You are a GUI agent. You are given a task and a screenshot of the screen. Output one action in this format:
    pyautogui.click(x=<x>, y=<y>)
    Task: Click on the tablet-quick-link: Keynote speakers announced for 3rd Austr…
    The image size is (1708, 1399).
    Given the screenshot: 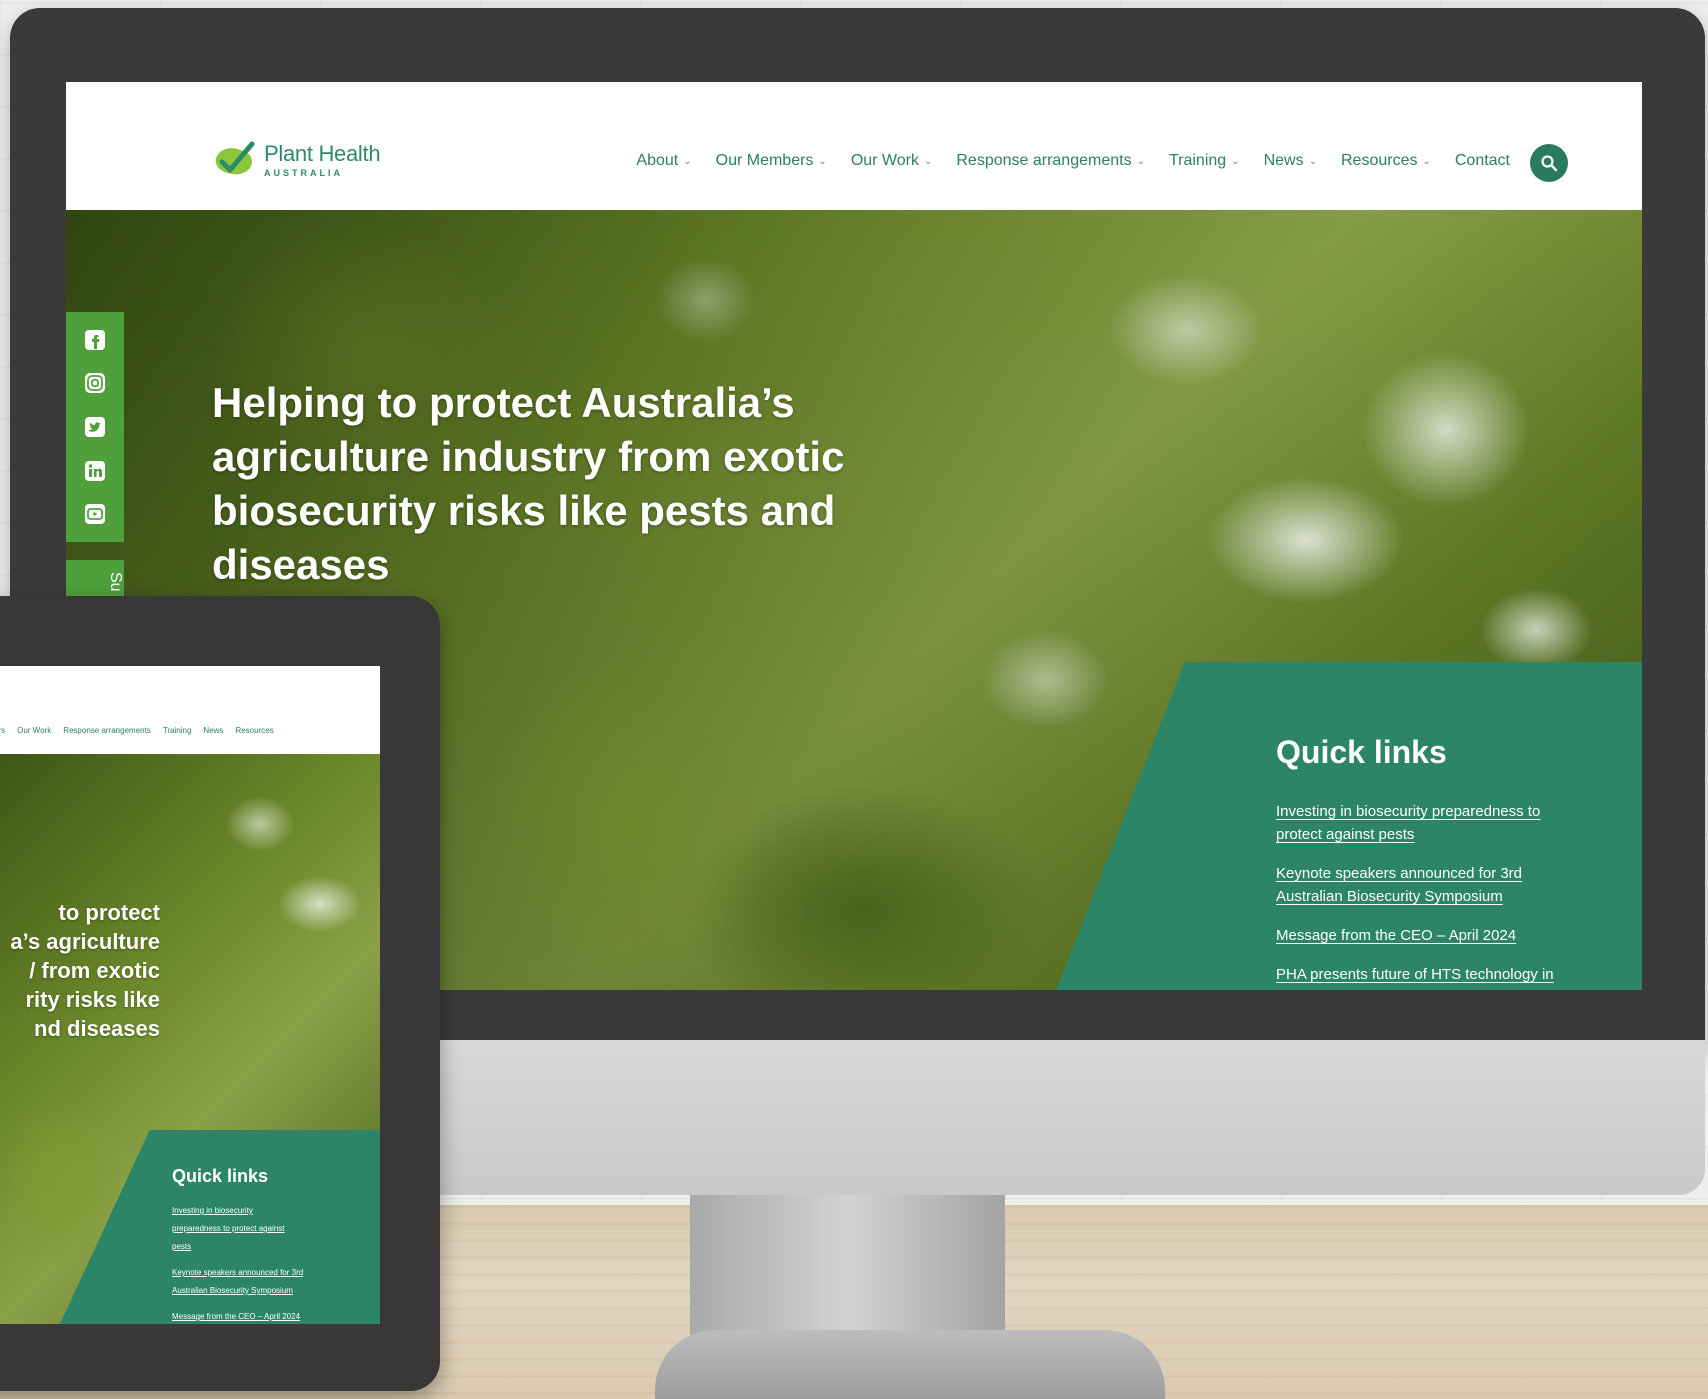 What is the action you would take?
    pyautogui.click(x=237, y=1281)
    